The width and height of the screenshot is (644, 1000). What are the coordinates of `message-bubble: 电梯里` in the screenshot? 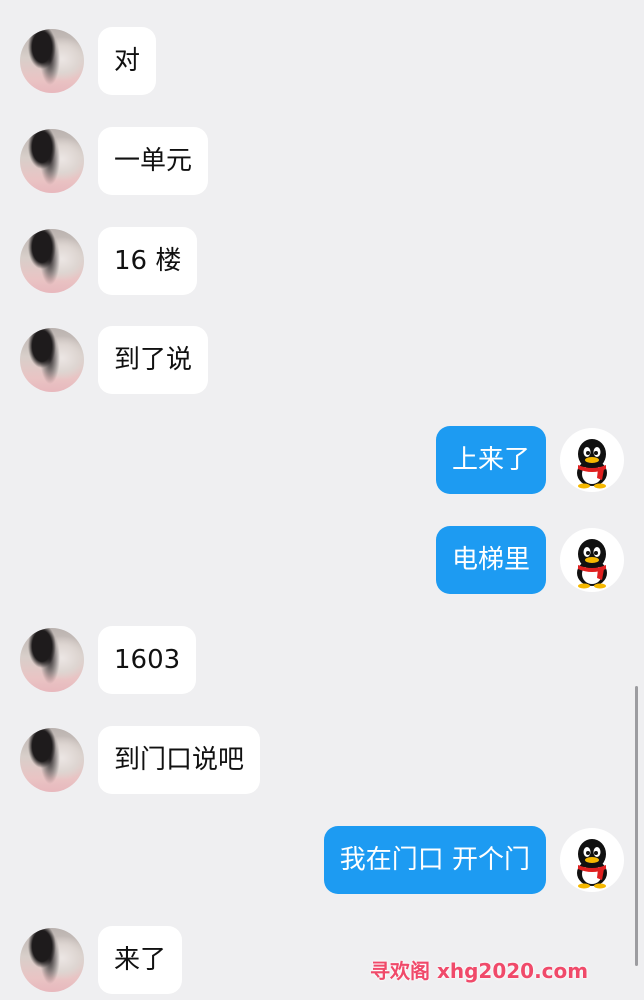 It's located at (490, 560).